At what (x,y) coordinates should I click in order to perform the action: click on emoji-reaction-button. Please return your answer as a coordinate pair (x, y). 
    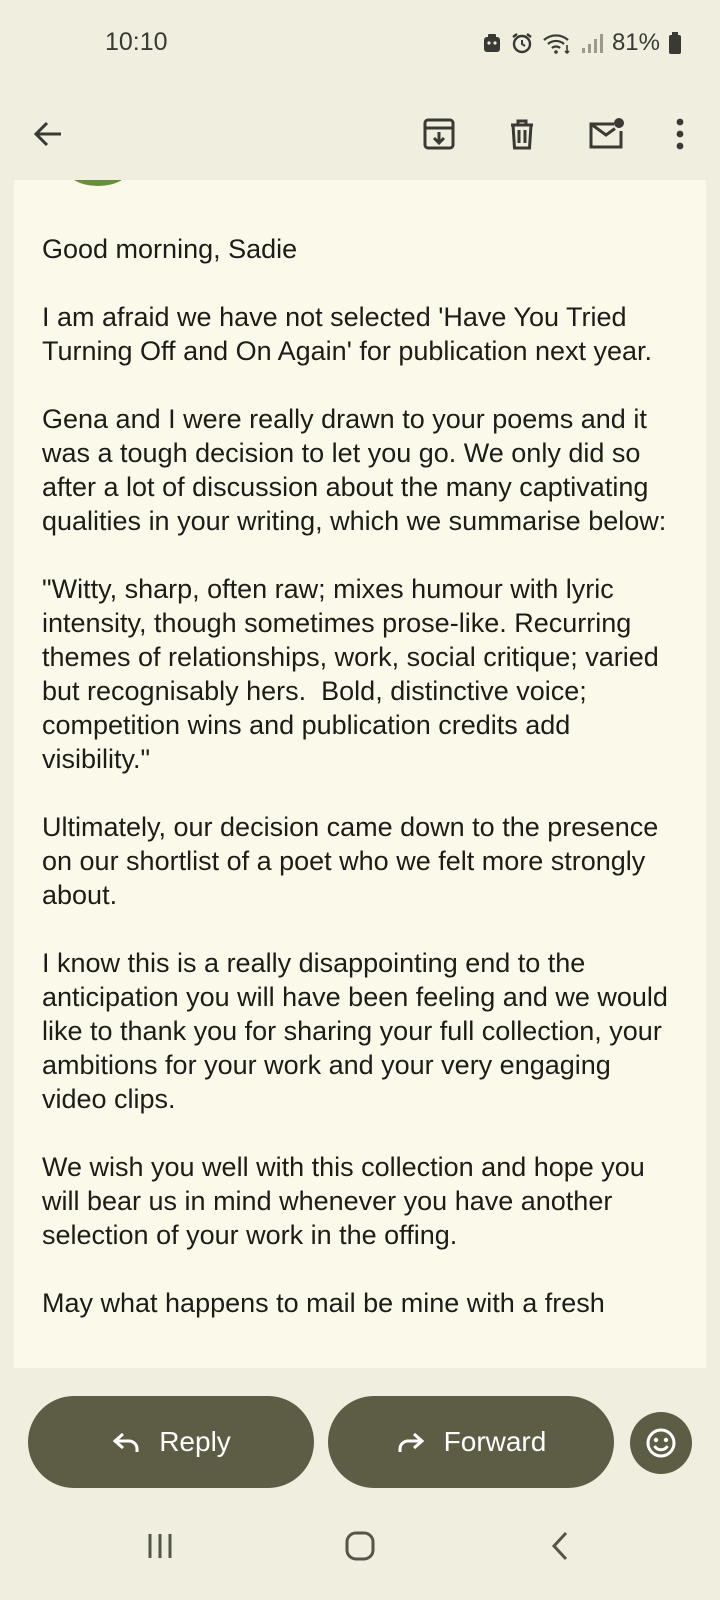
    Looking at the image, I should click on (661, 1443).